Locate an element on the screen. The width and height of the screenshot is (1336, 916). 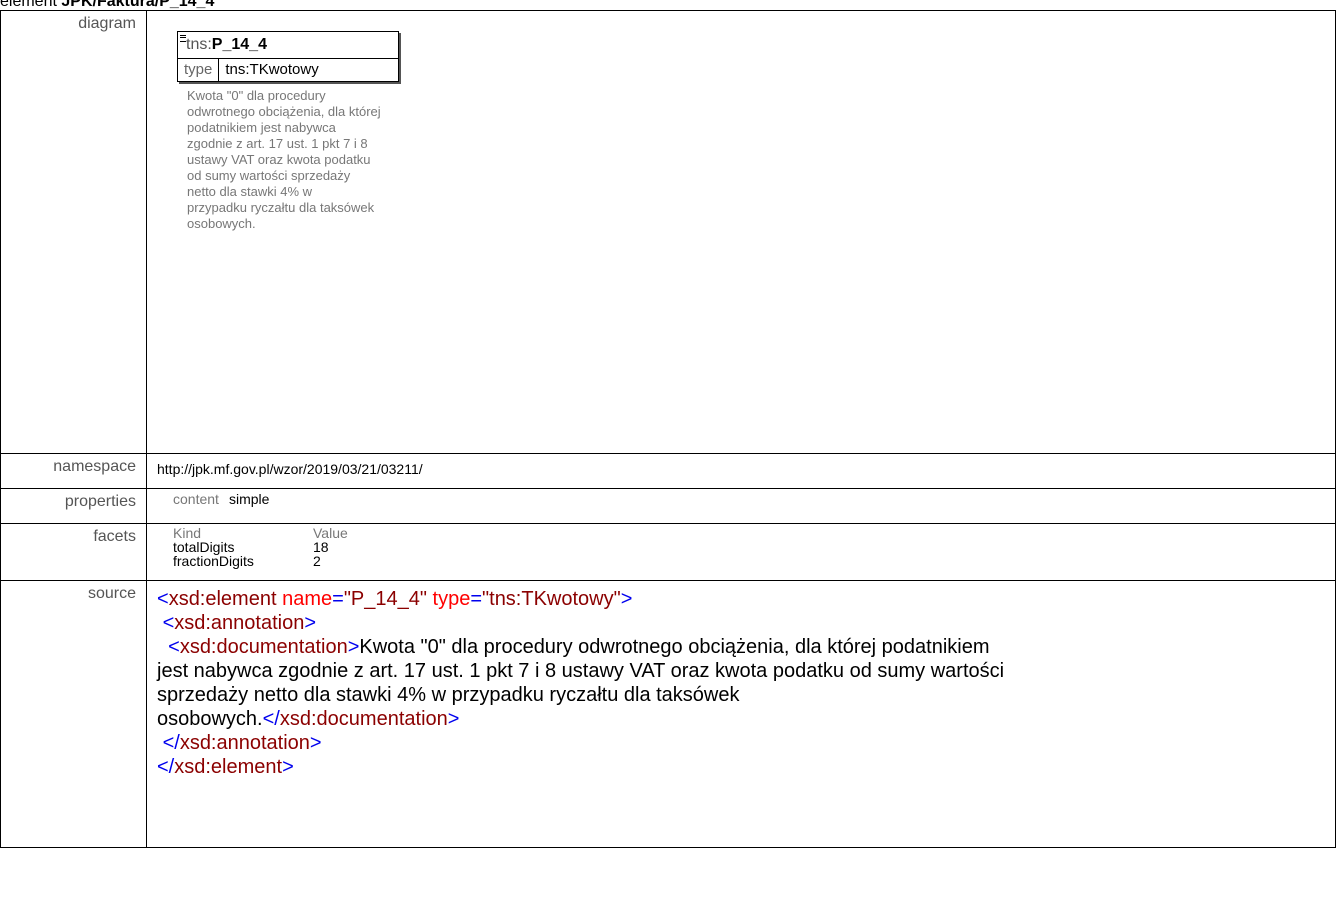
heading-path: JPK/Faktura/P_14_4 is located at coordinates (138, 5).